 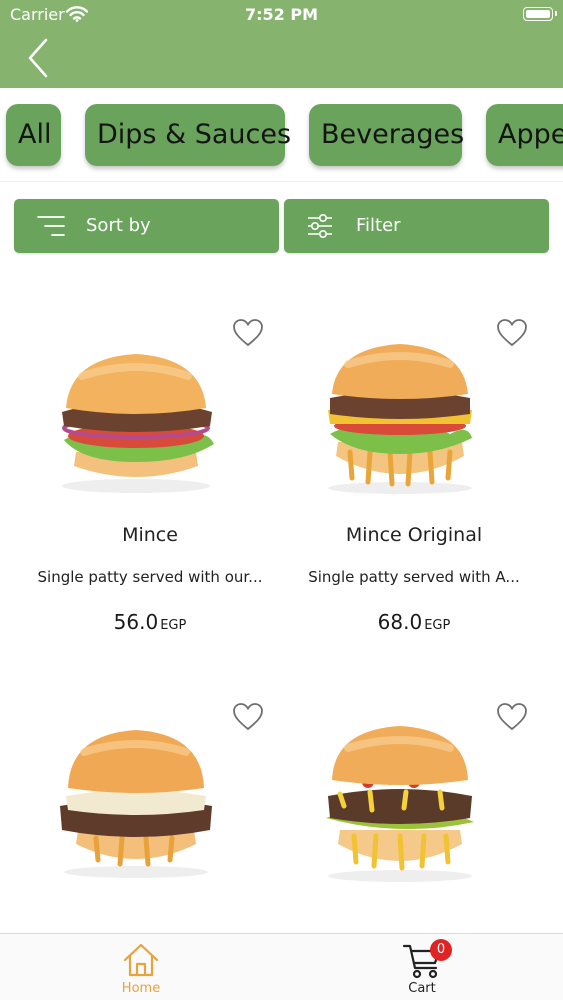 I want to click on product-name: Mince, so click(x=150, y=535).